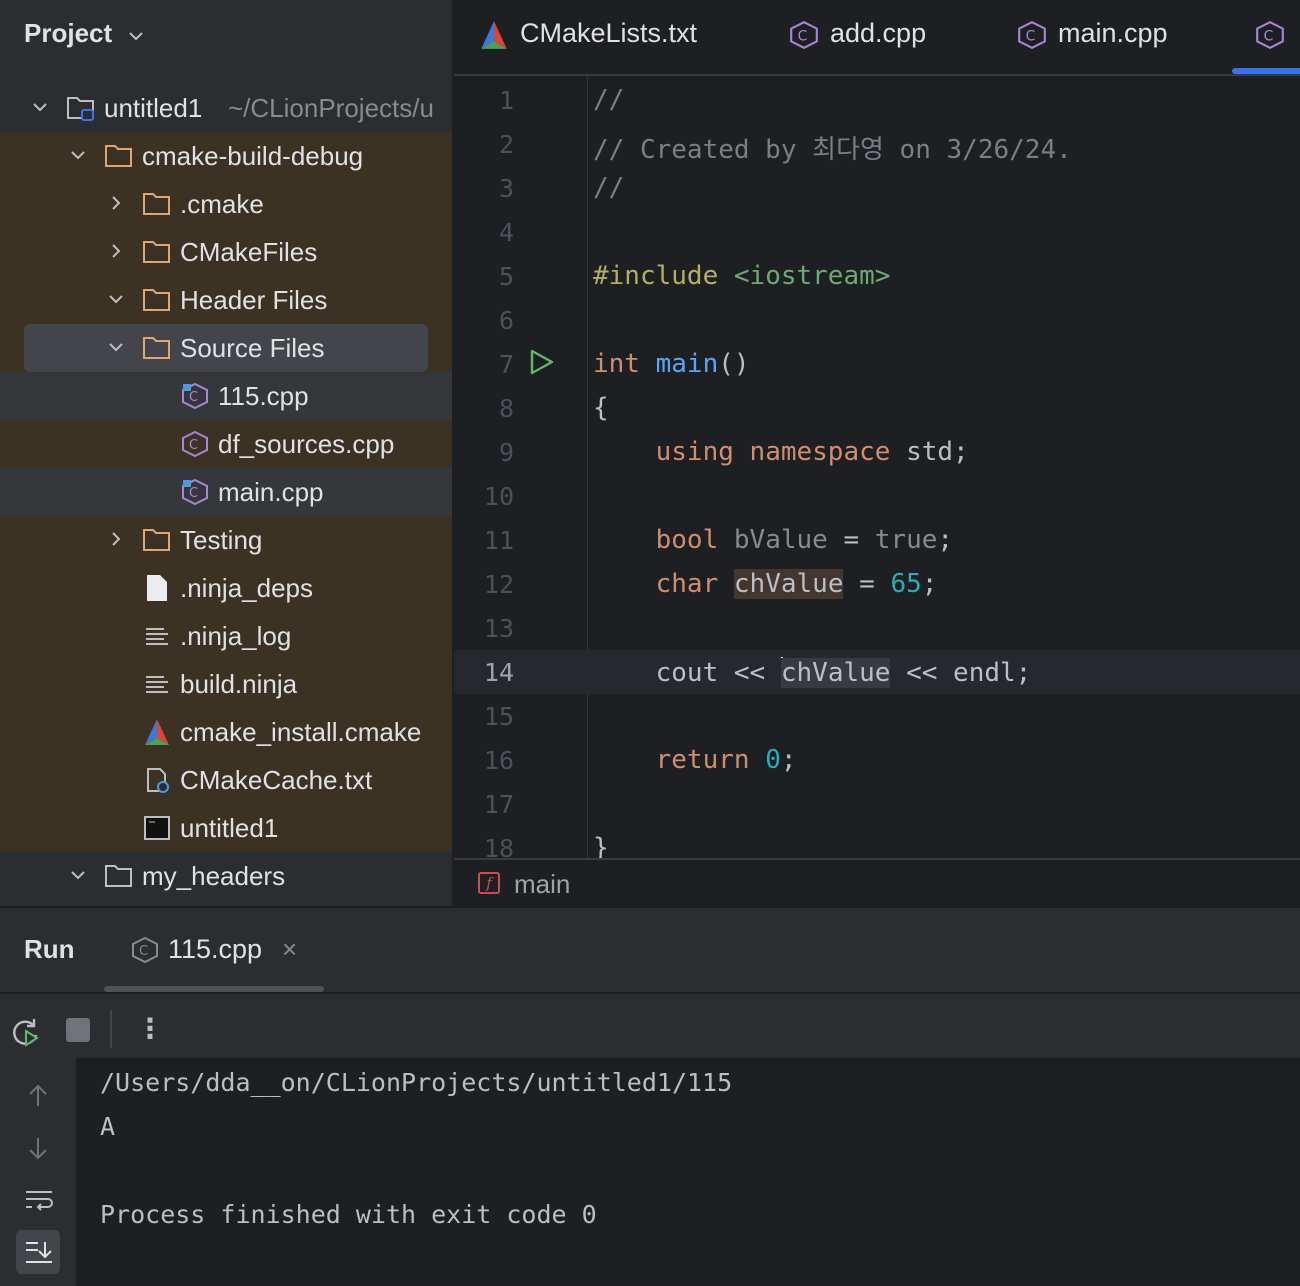 The width and height of the screenshot is (1300, 1286). I want to click on tree-item-my-headers: my_headers, so click(226, 876).